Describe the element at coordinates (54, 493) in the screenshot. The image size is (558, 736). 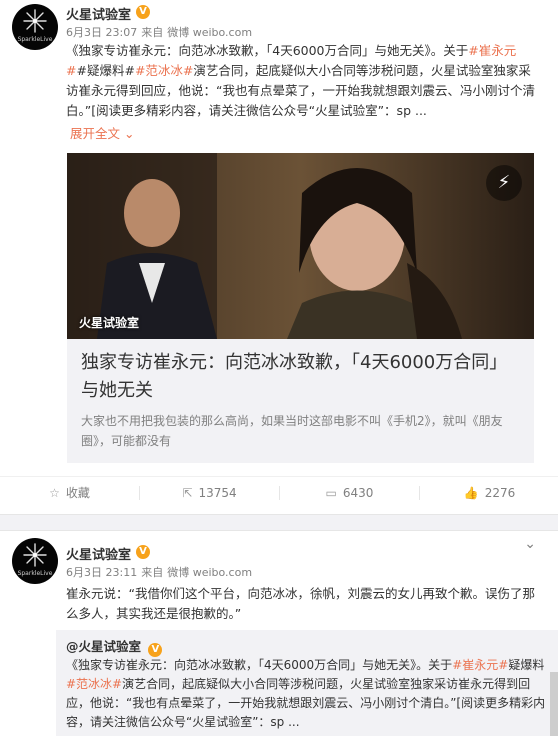
I see `star-icon: ☆` at that location.